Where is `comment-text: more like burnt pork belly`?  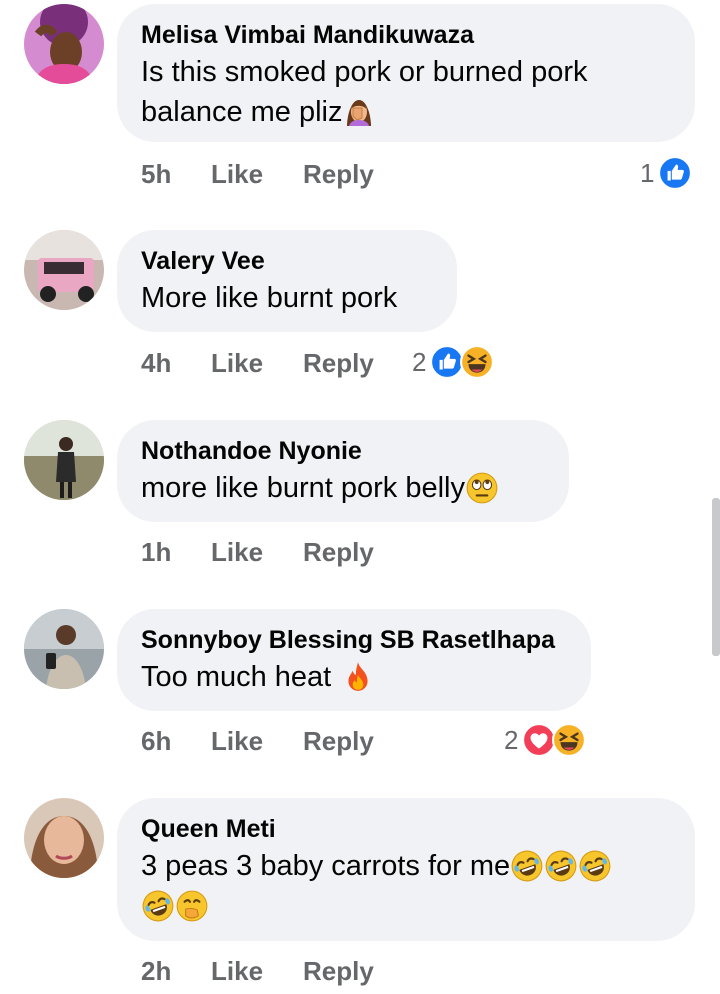 comment-text: more like burnt pork belly is located at coordinates (343, 488).